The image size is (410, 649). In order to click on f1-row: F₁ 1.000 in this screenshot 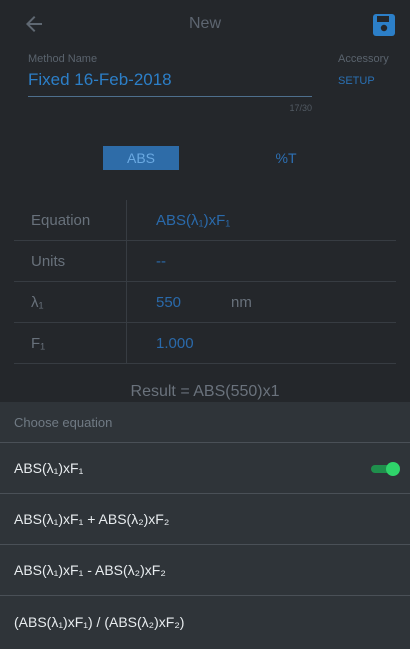, I will do `click(205, 343)`.